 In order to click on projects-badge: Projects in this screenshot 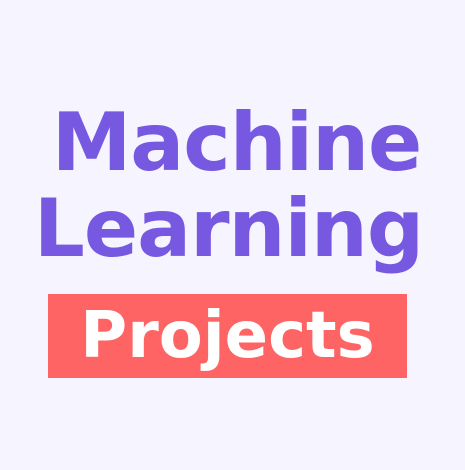, I will do `click(227, 336)`.